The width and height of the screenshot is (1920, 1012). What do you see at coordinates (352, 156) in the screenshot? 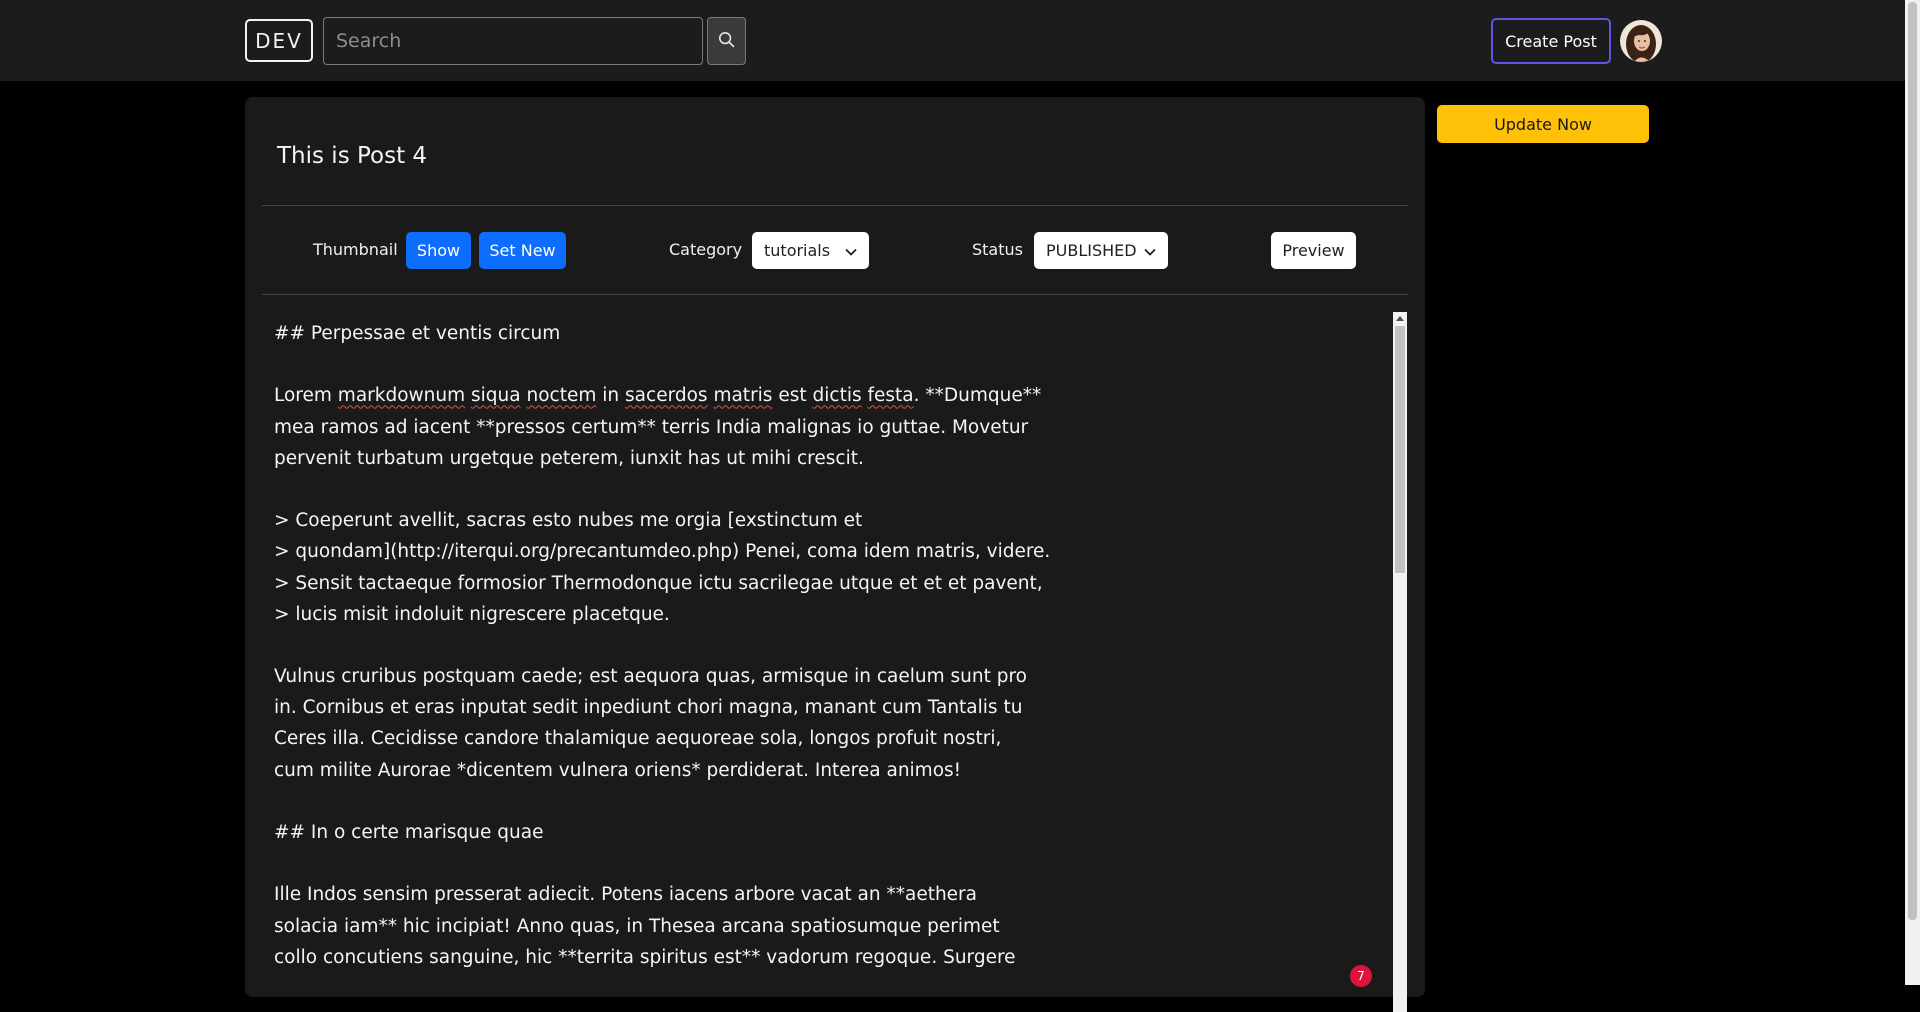
I see `post-title: This is Post 4` at bounding box center [352, 156].